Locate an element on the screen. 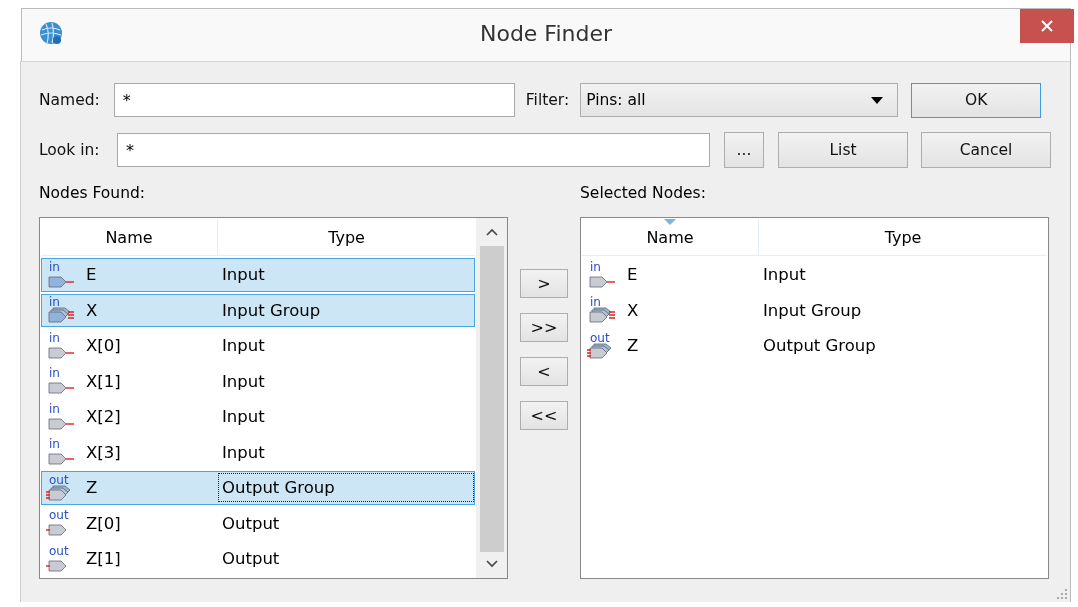 The width and height of the screenshot is (1078, 607). list-button: List is located at coordinates (843, 150).